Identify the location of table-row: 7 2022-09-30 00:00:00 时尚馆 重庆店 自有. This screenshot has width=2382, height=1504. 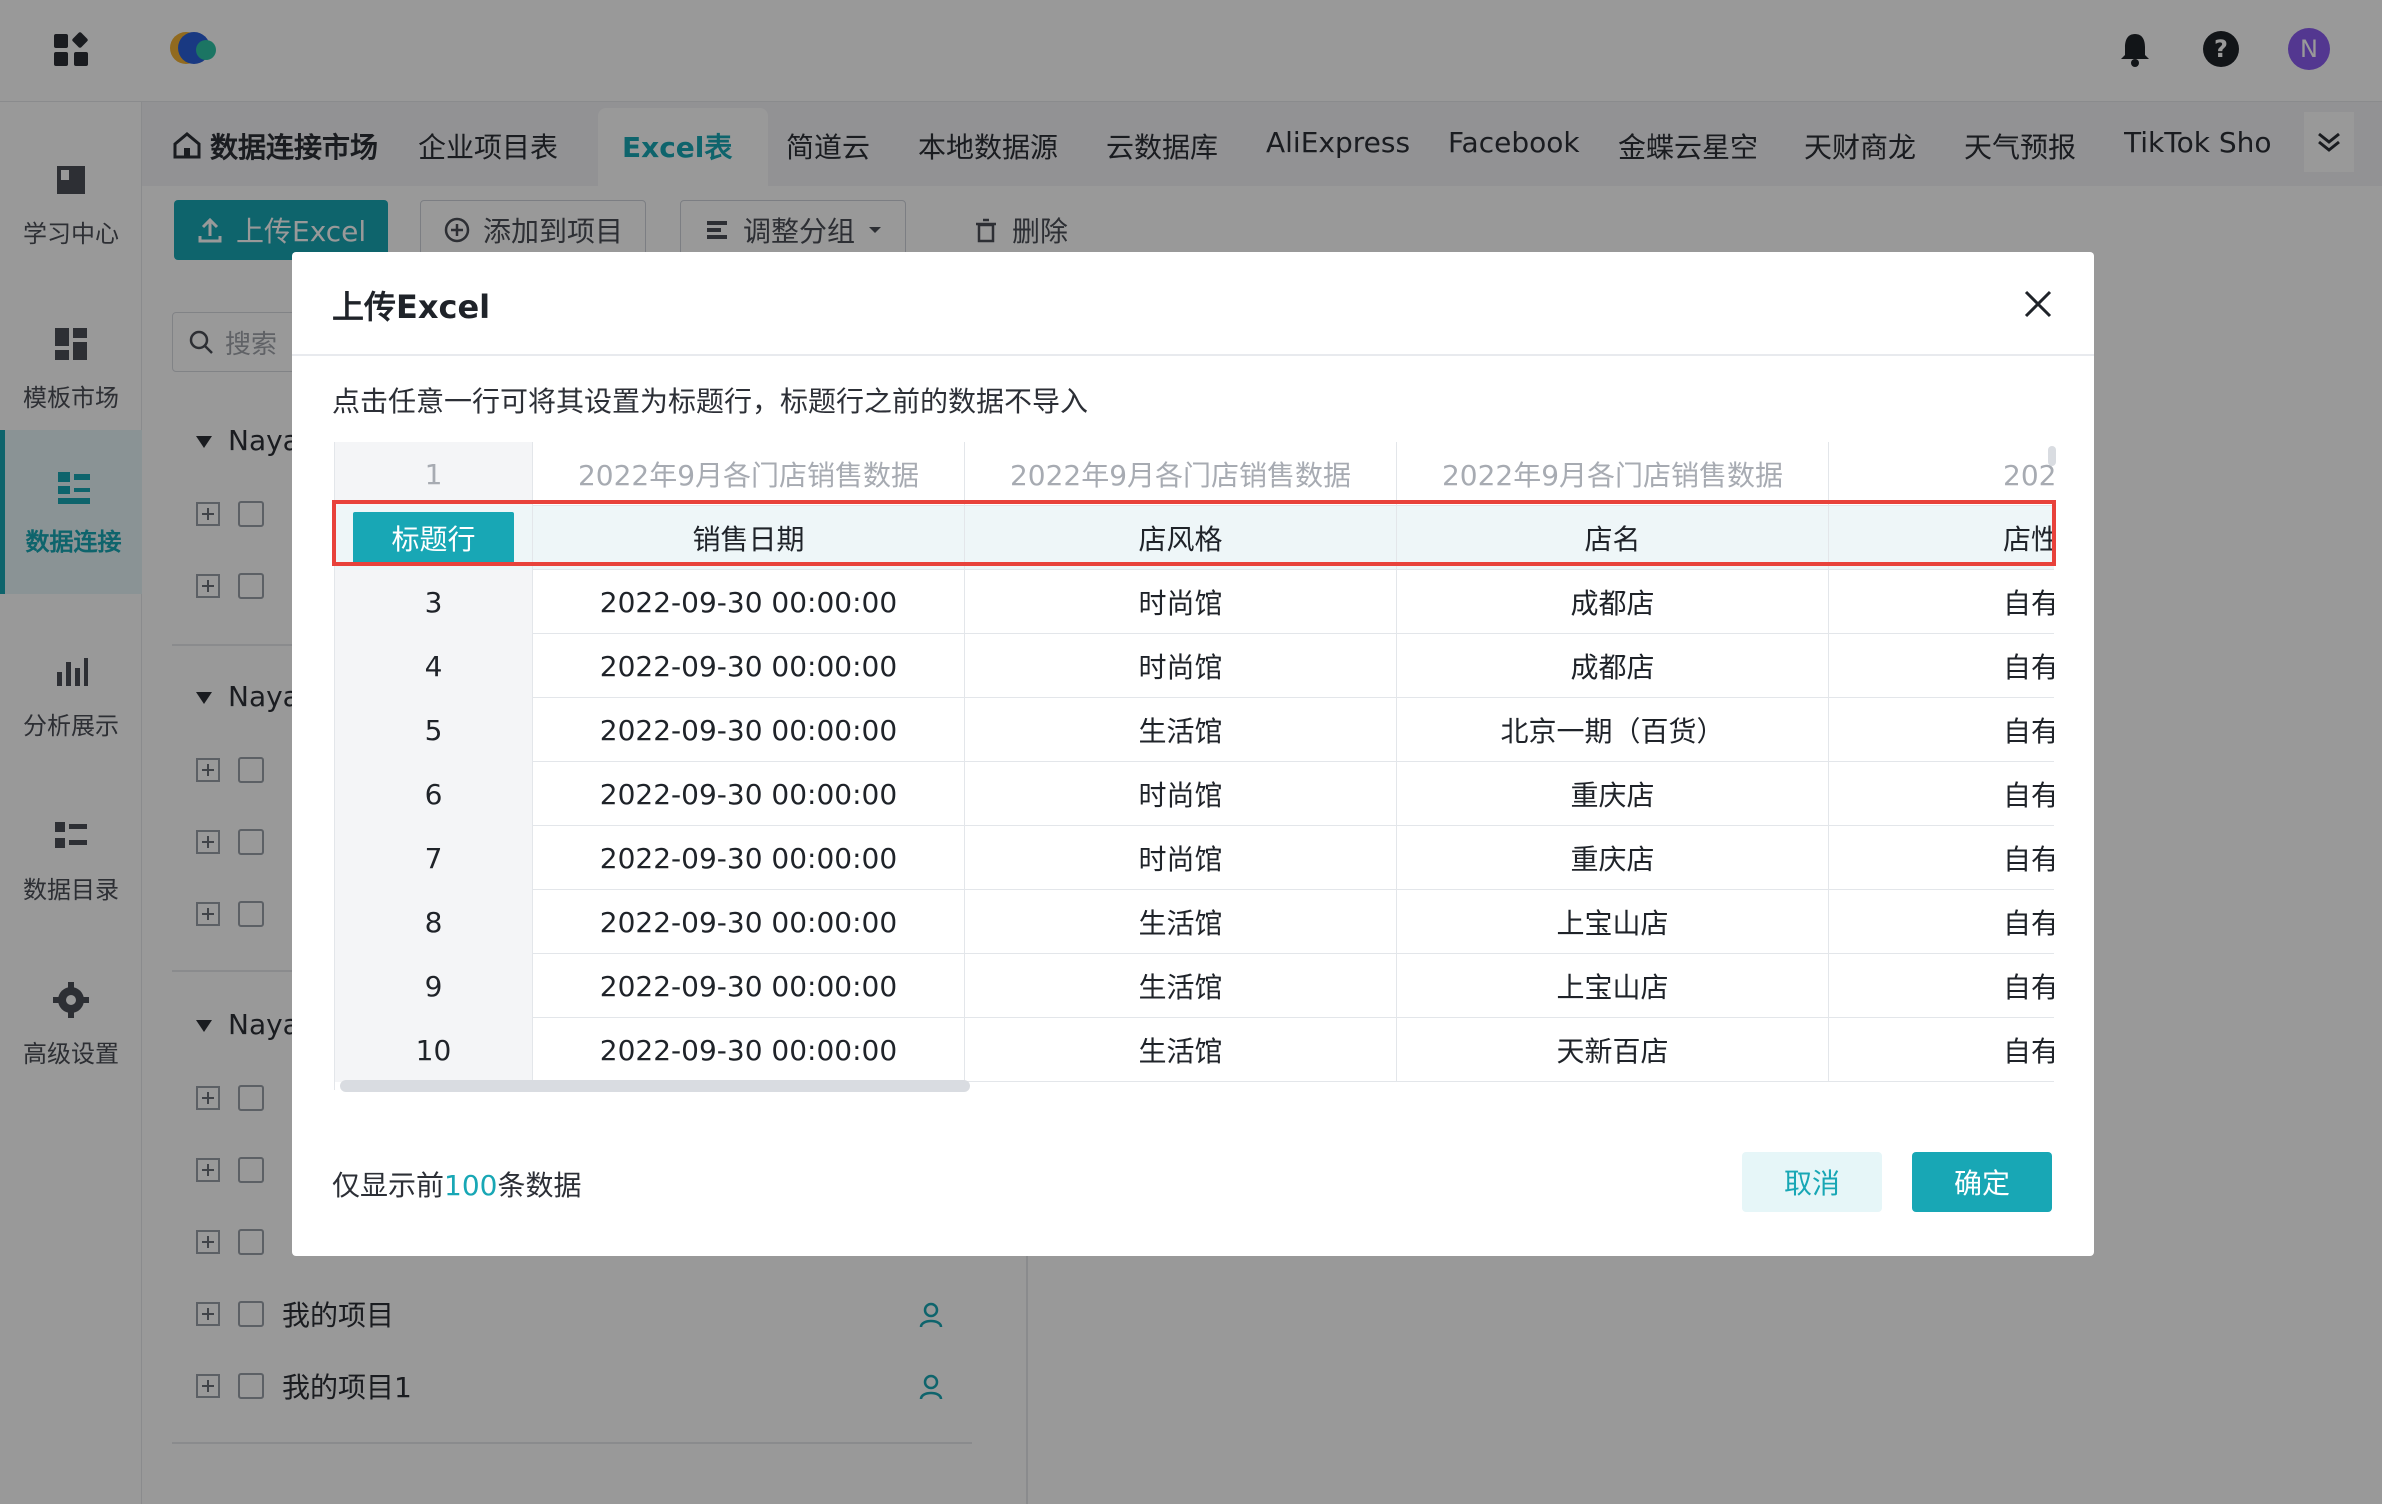
(1194, 858).